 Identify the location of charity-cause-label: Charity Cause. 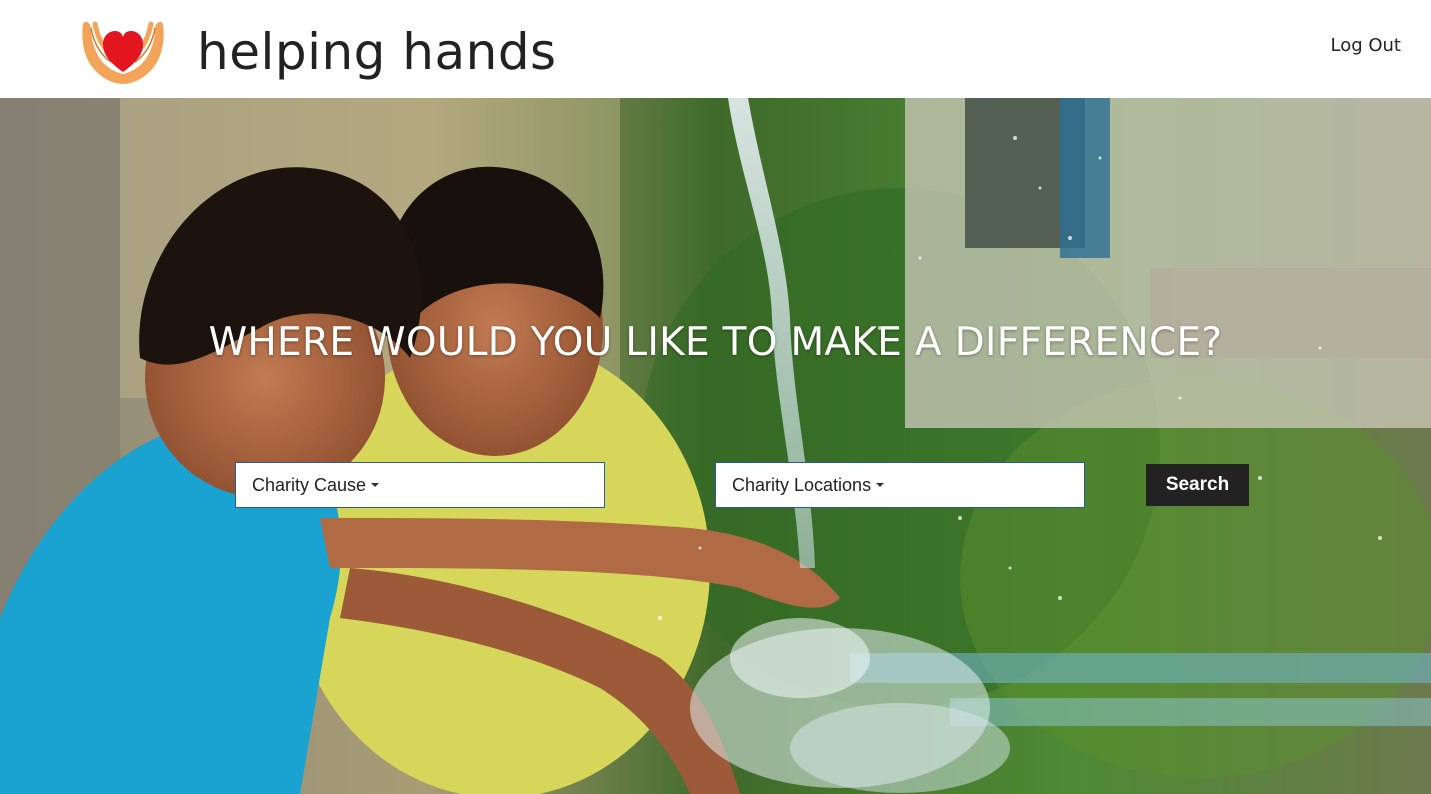
(309, 485).